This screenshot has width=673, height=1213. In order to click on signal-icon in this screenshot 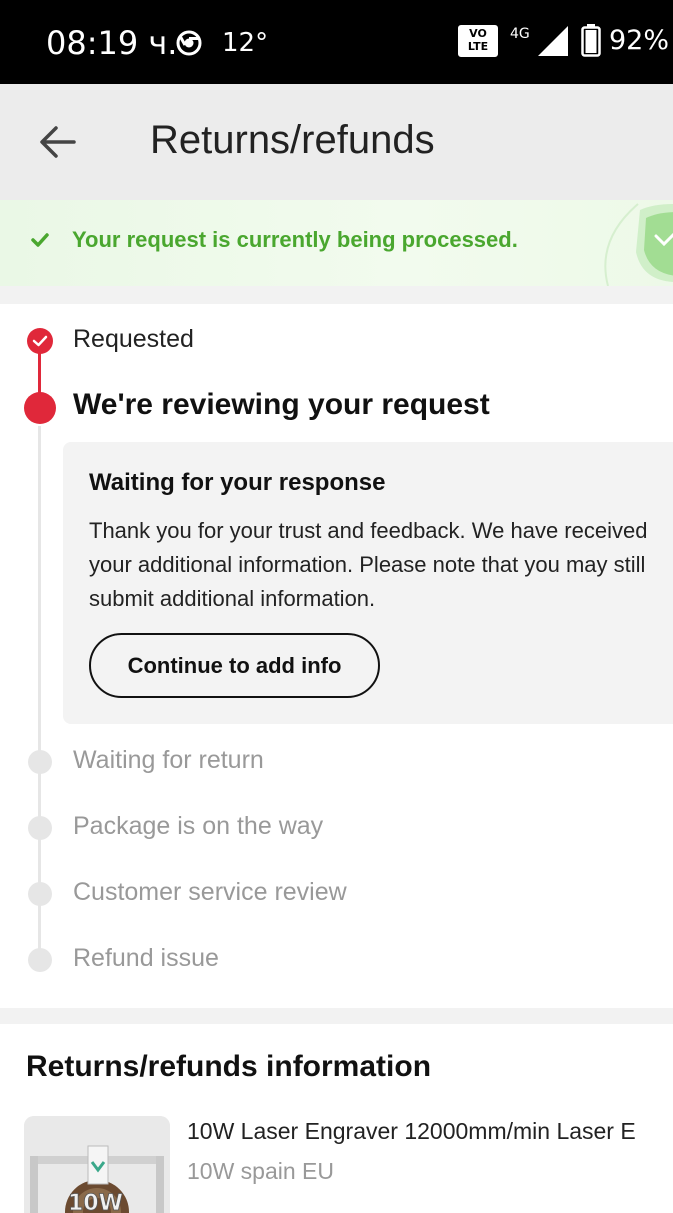, I will do `click(553, 41)`.